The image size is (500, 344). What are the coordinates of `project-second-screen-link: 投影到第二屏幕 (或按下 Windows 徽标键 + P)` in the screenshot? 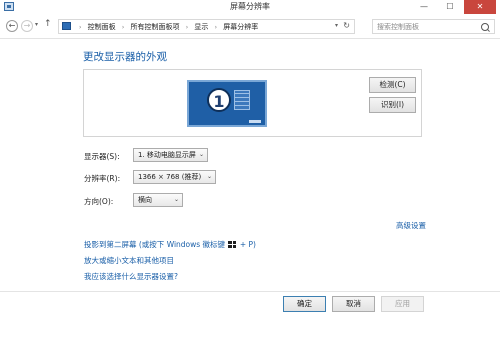 It's located at (170, 244).